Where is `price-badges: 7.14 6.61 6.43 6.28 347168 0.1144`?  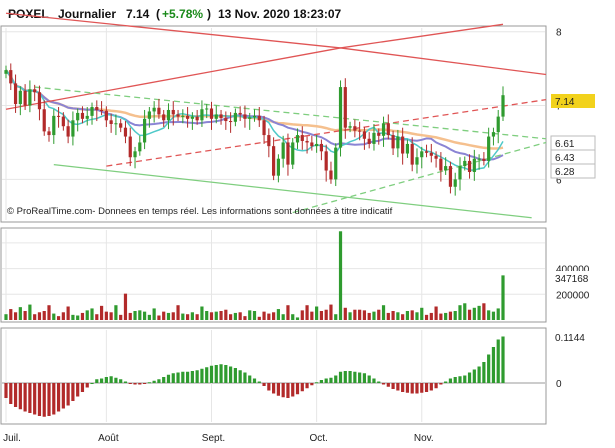
price-badges: 7.14 6.61 6.43 6.28 347168 0.1144 is located at coordinates (573, 219).